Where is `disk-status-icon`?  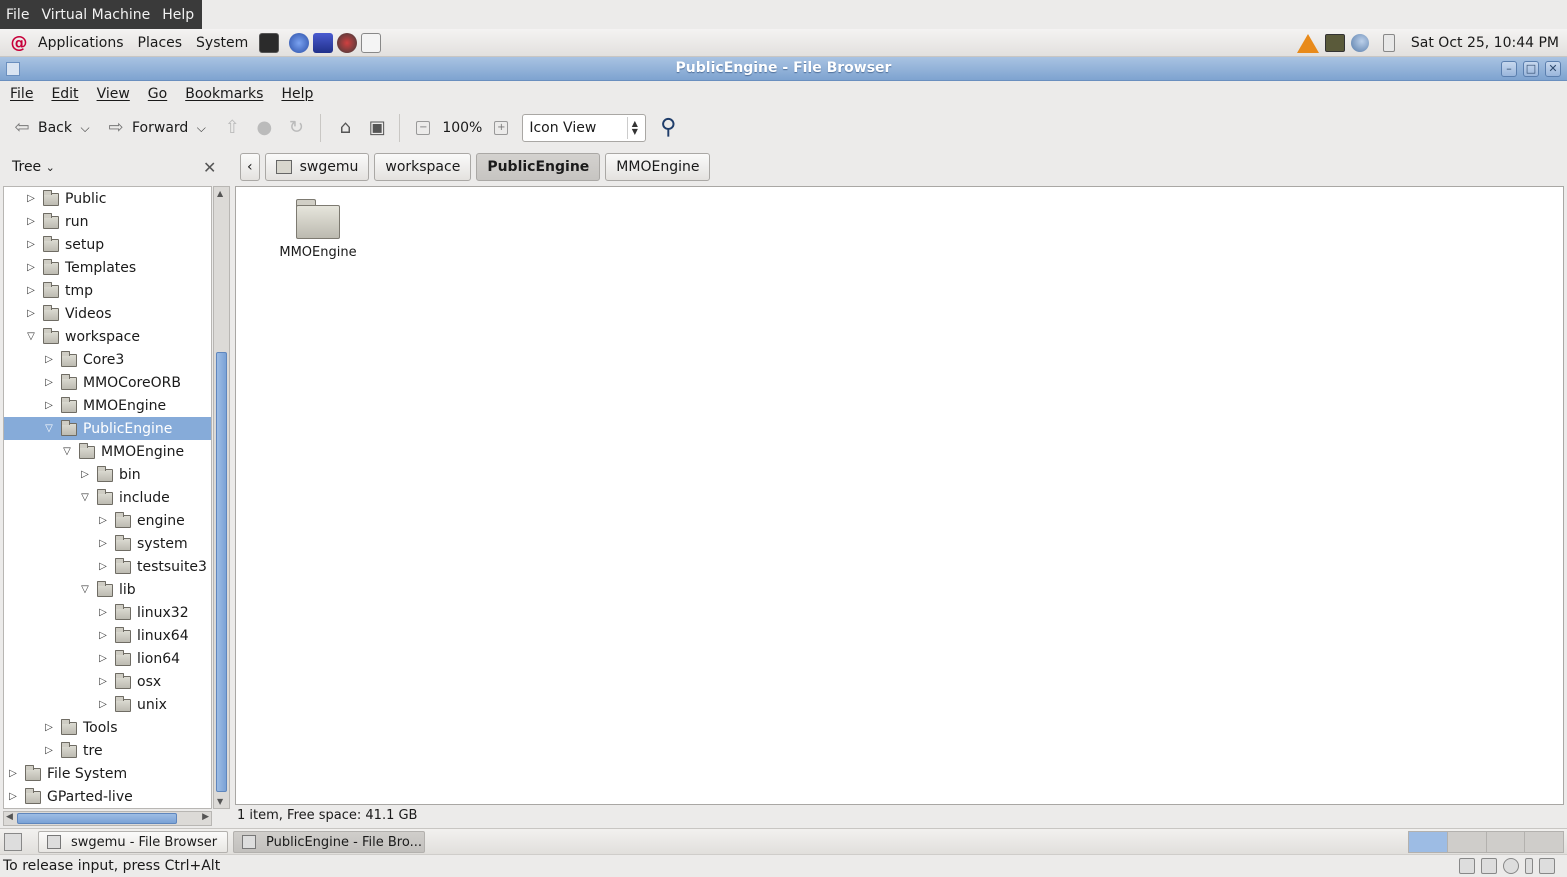
disk-status-icon is located at coordinates (1489, 866).